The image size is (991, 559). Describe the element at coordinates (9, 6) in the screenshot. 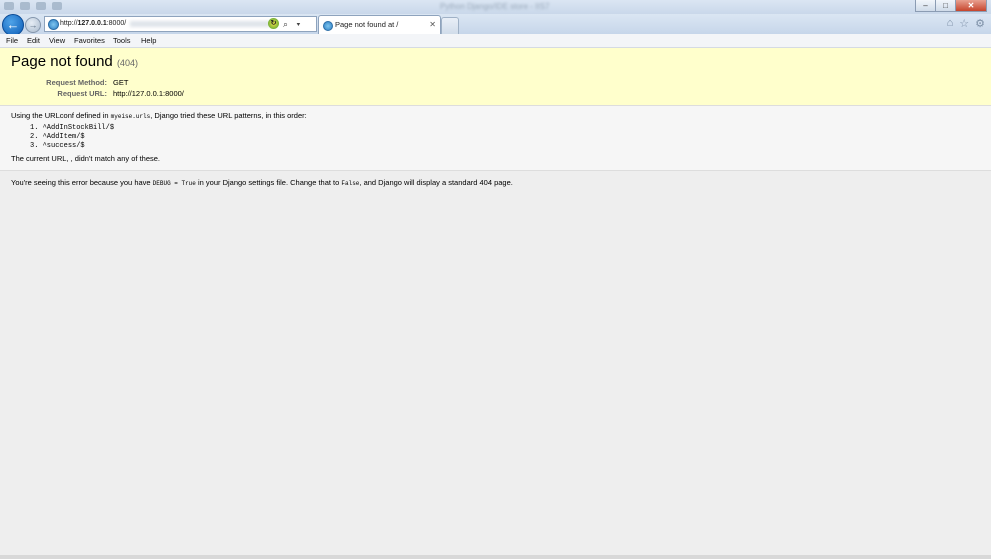

I see `app-icon` at that location.